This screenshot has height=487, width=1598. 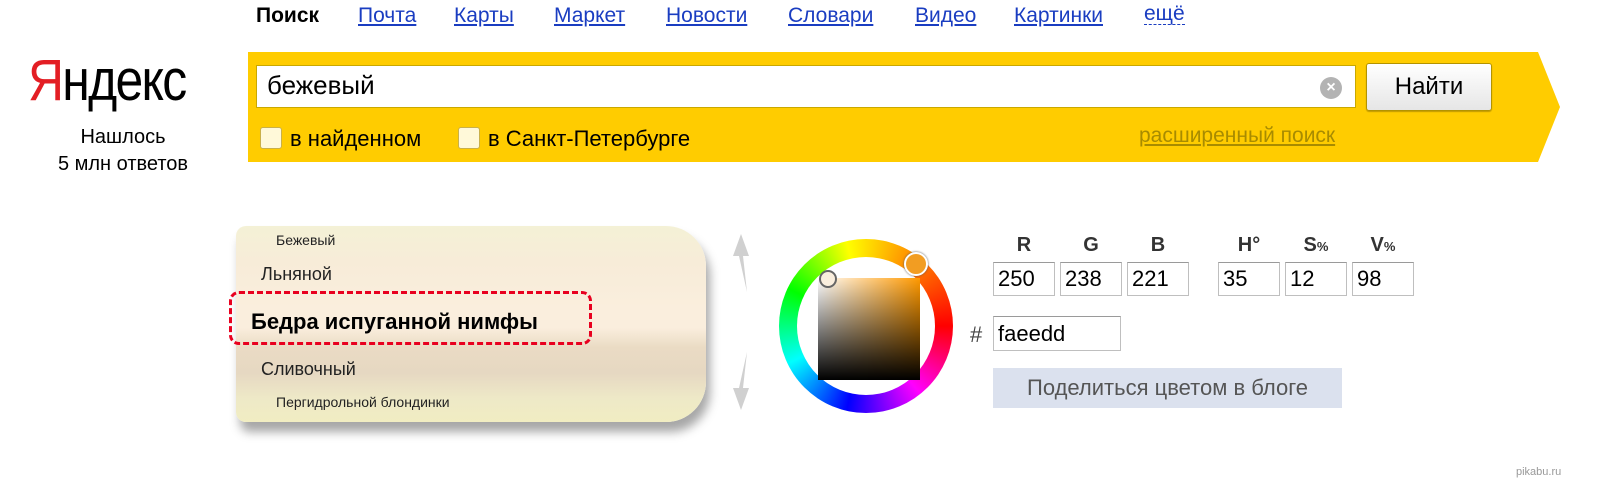 I want to click on nav-link-maps: Карты, so click(x=484, y=16).